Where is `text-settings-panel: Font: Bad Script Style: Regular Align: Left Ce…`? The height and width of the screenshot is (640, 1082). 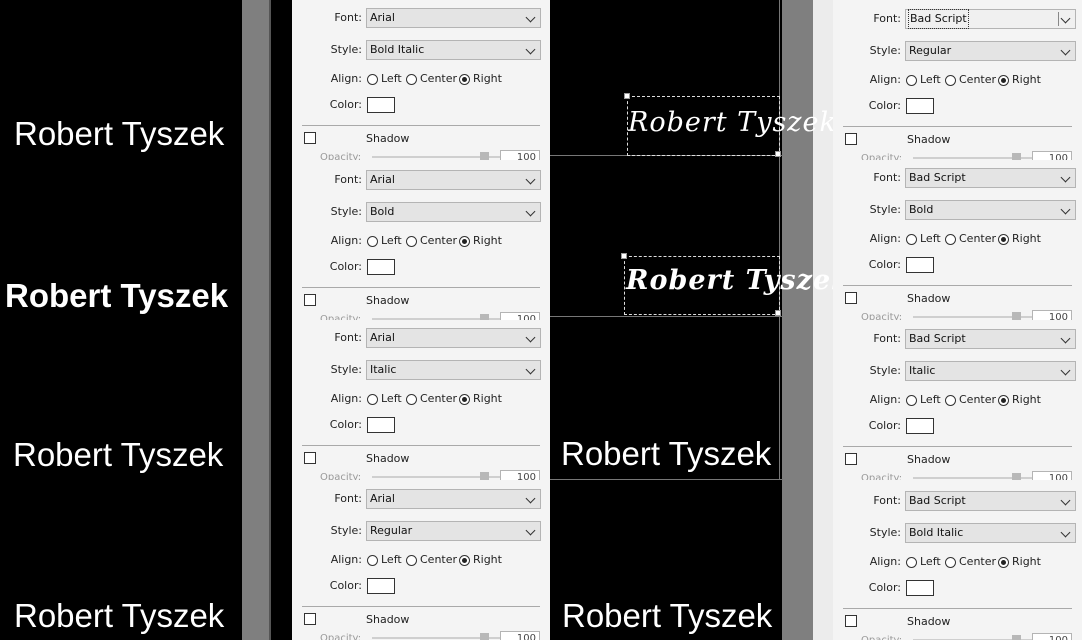
text-settings-panel: Font: Bad Script Style: Regular Align: Left Ce… is located at coordinates (957, 80).